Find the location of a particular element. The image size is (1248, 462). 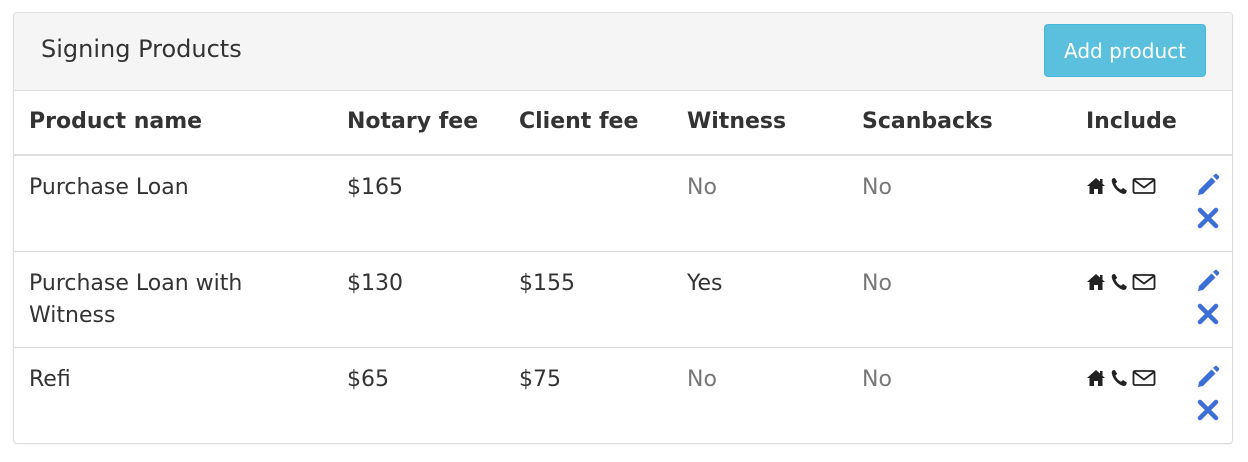

header-scanbacks: Scanbacks is located at coordinates (927, 121).